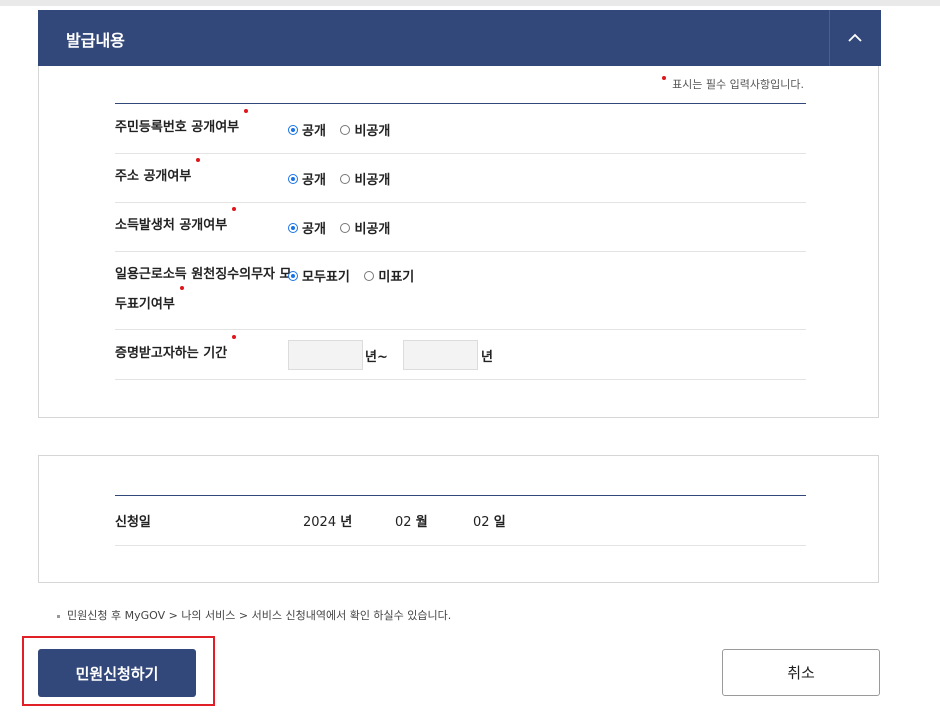  Describe the element at coordinates (389, 275) in the screenshot. I see `radio-hide: 미표기` at that location.